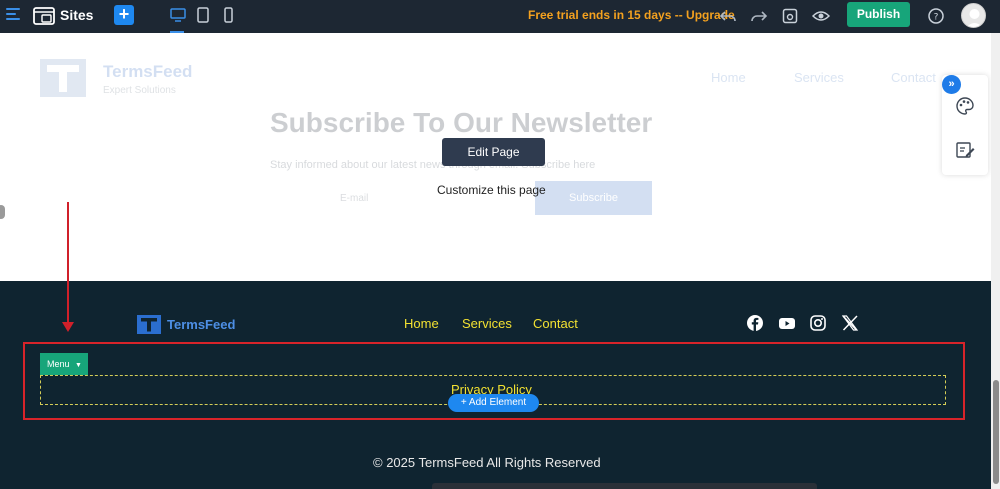  What do you see at coordinates (148, 71) in the screenshot?
I see `site-logo-name: TermsFeed` at bounding box center [148, 71].